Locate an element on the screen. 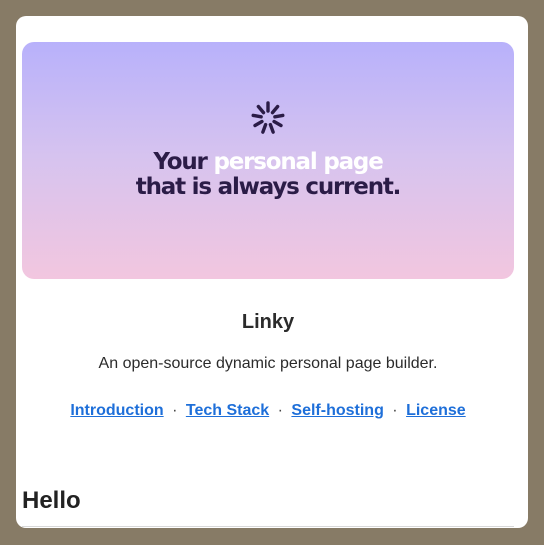  tech-stack-link: Tech Stack is located at coordinates (227, 410).